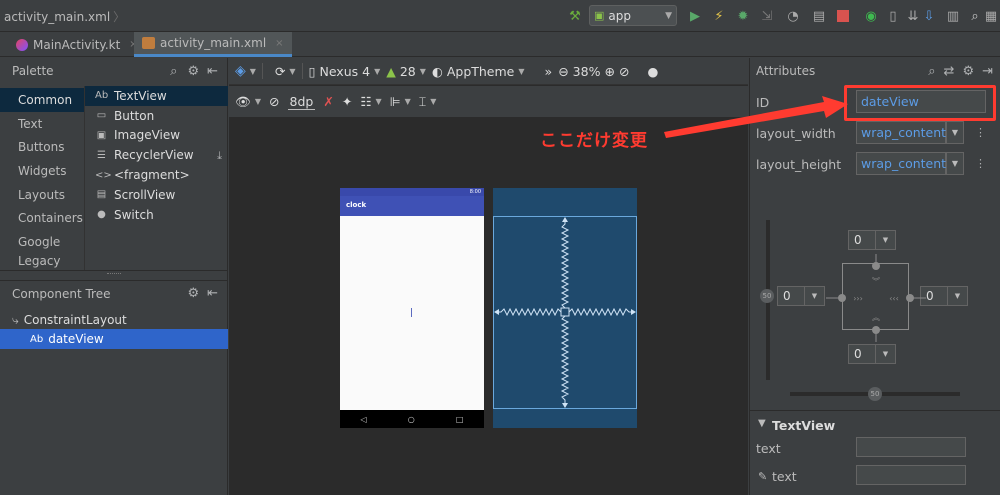 Image resolution: width=1000 pixels, height=495 pixels. I want to click on run-icon: ▶, so click(695, 16).